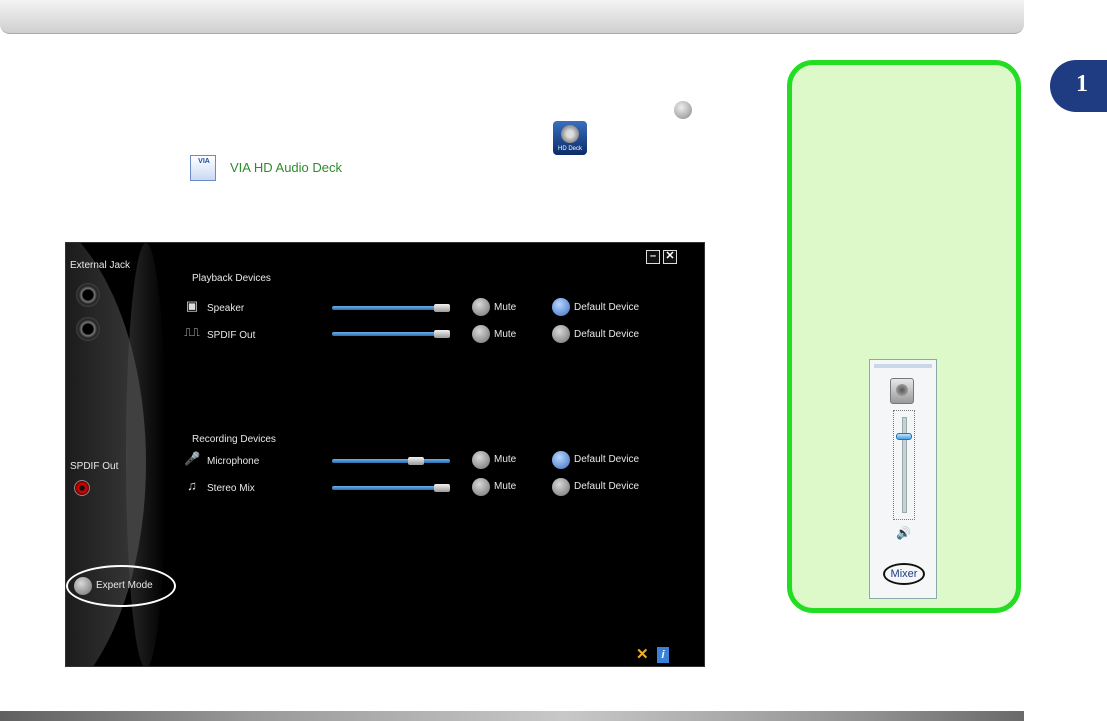 This screenshot has width=1107, height=721. I want to click on volume-slider-area, so click(904, 465).